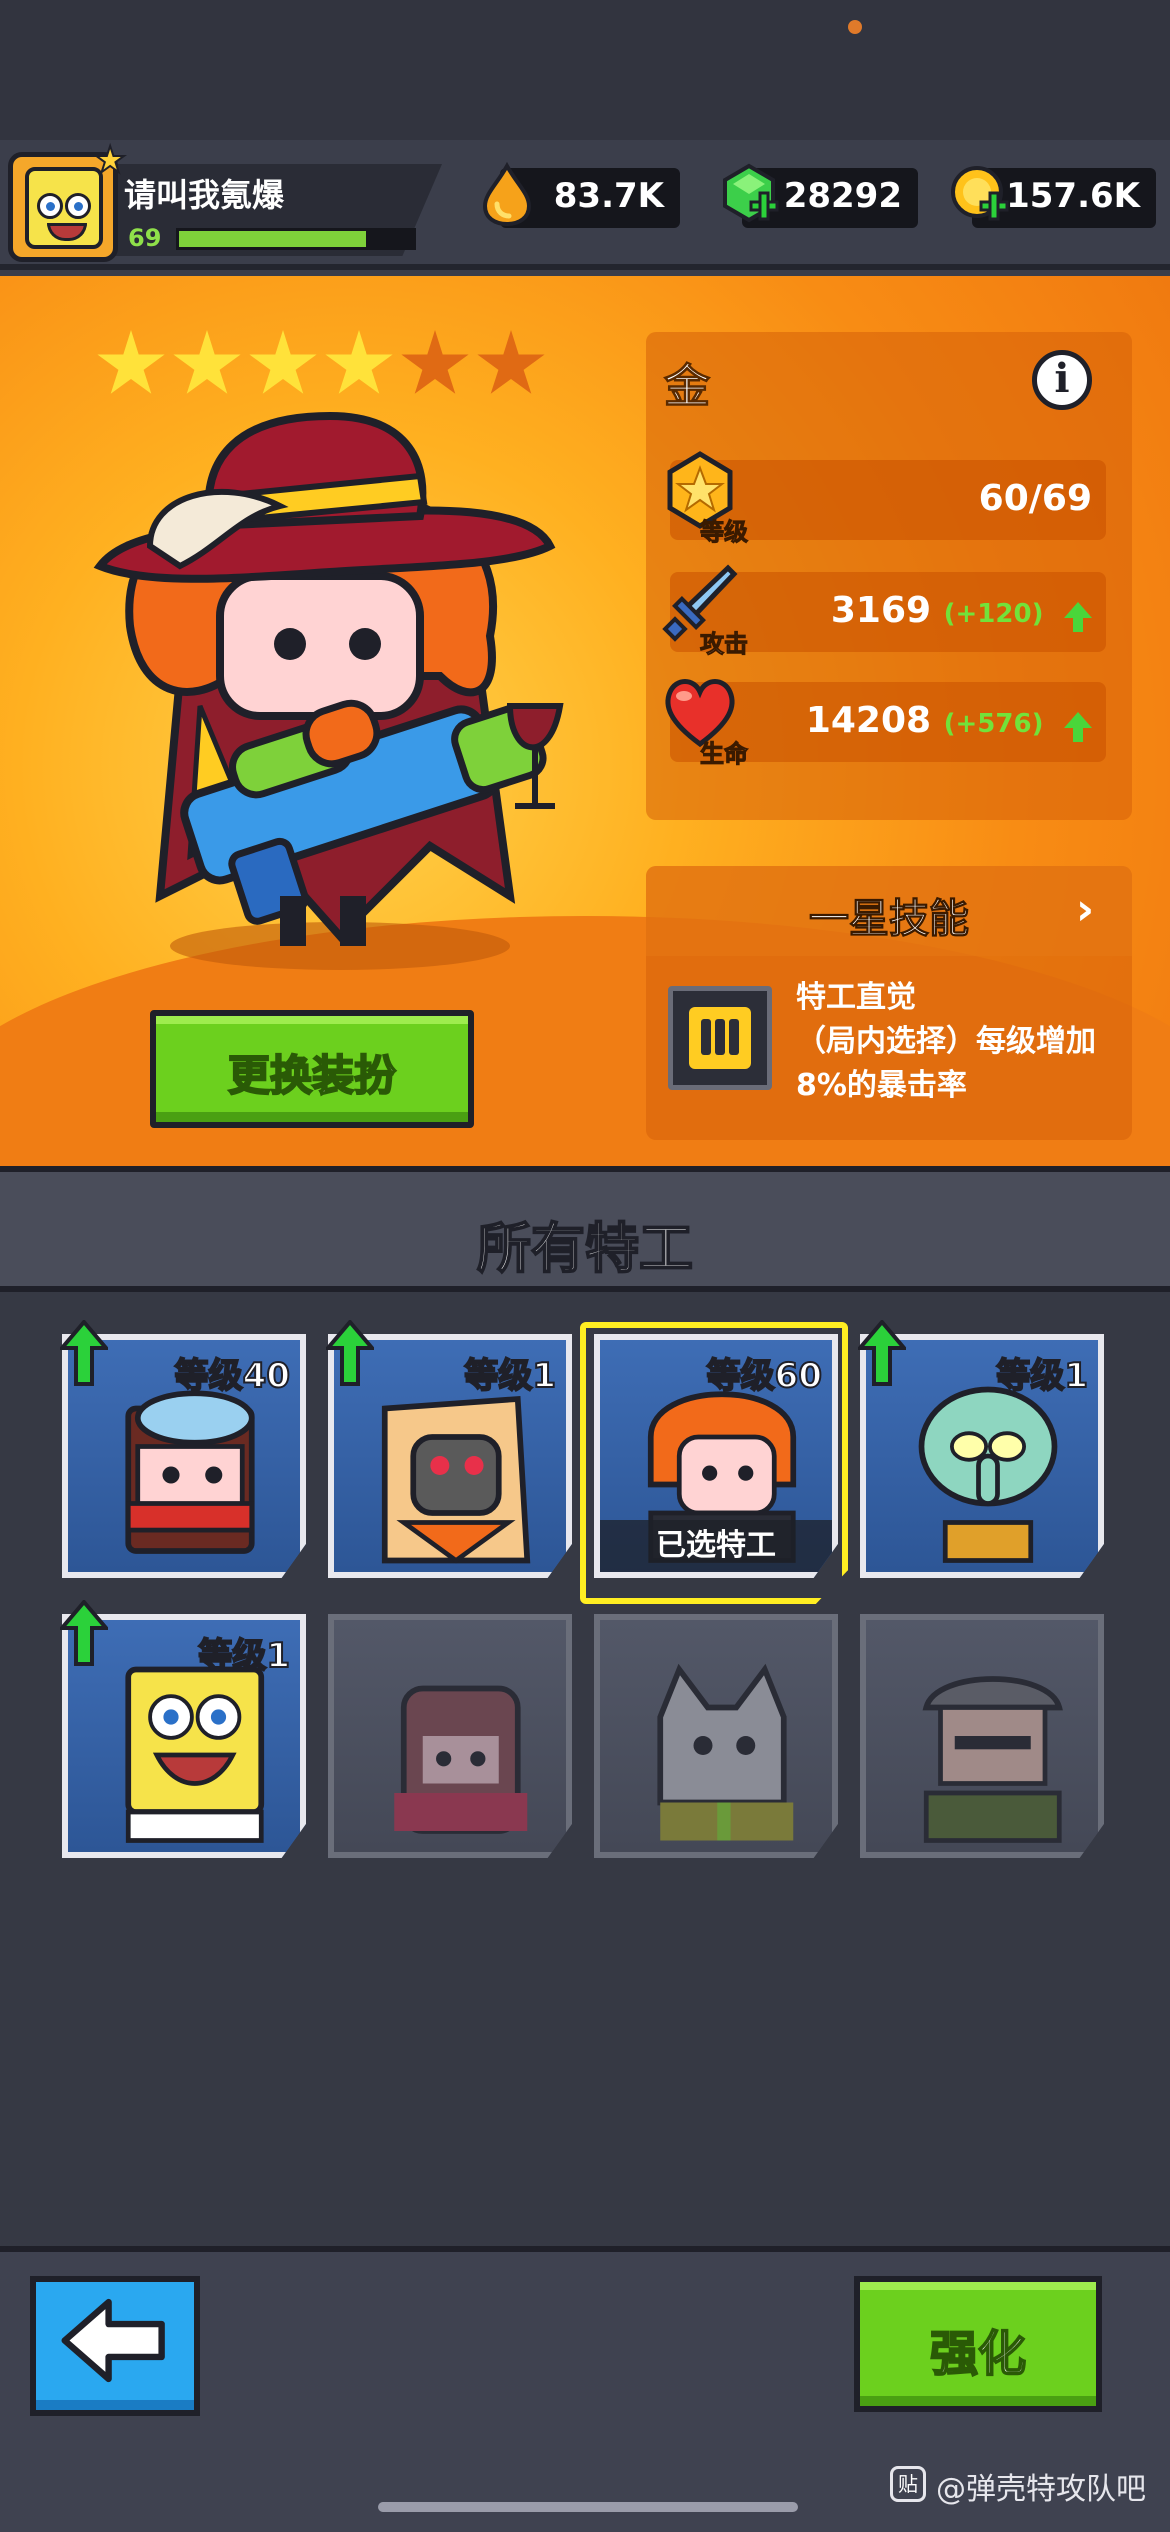 The width and height of the screenshot is (1170, 2532). I want to click on level-label: 等级, so click(724, 532).